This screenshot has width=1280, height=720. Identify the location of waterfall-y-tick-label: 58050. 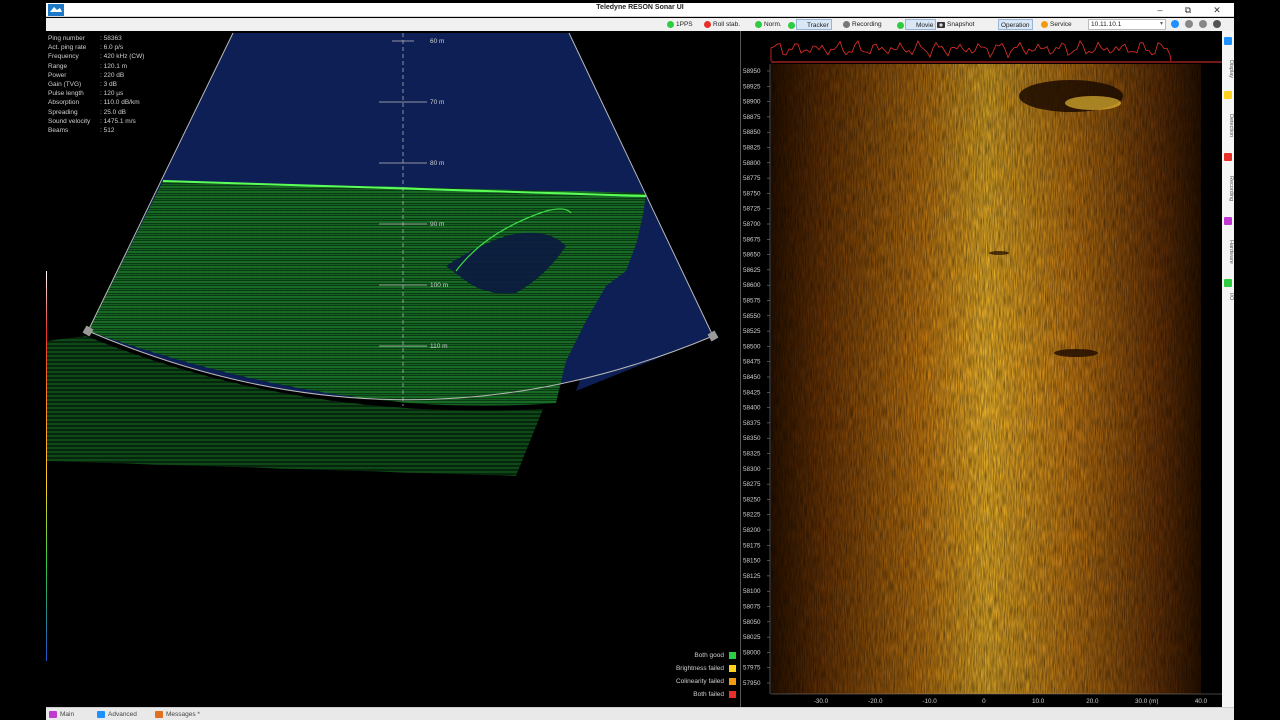
(752, 622).